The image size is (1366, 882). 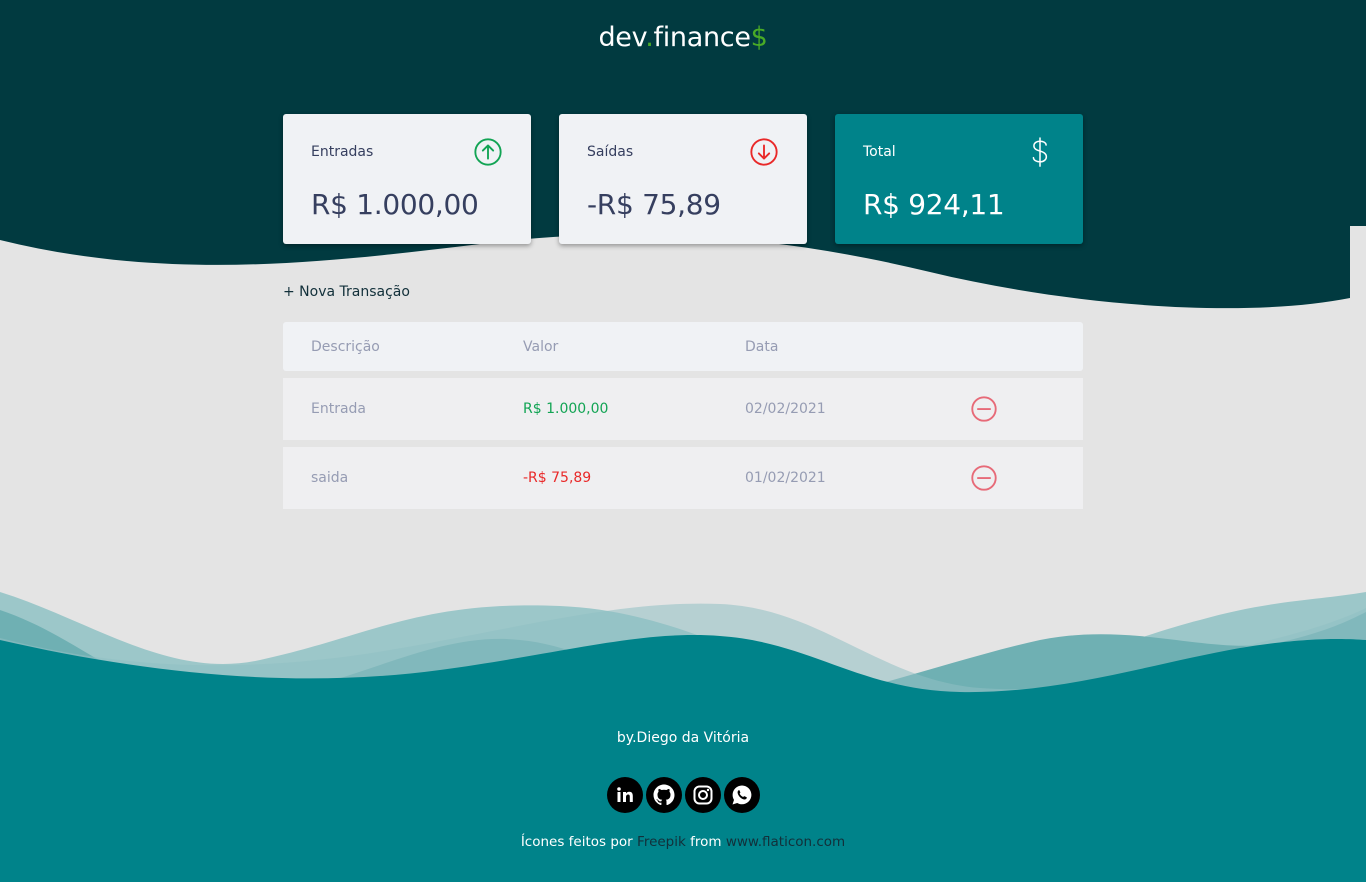 I want to click on row-date: 01/02/2021, so click(x=785, y=478).